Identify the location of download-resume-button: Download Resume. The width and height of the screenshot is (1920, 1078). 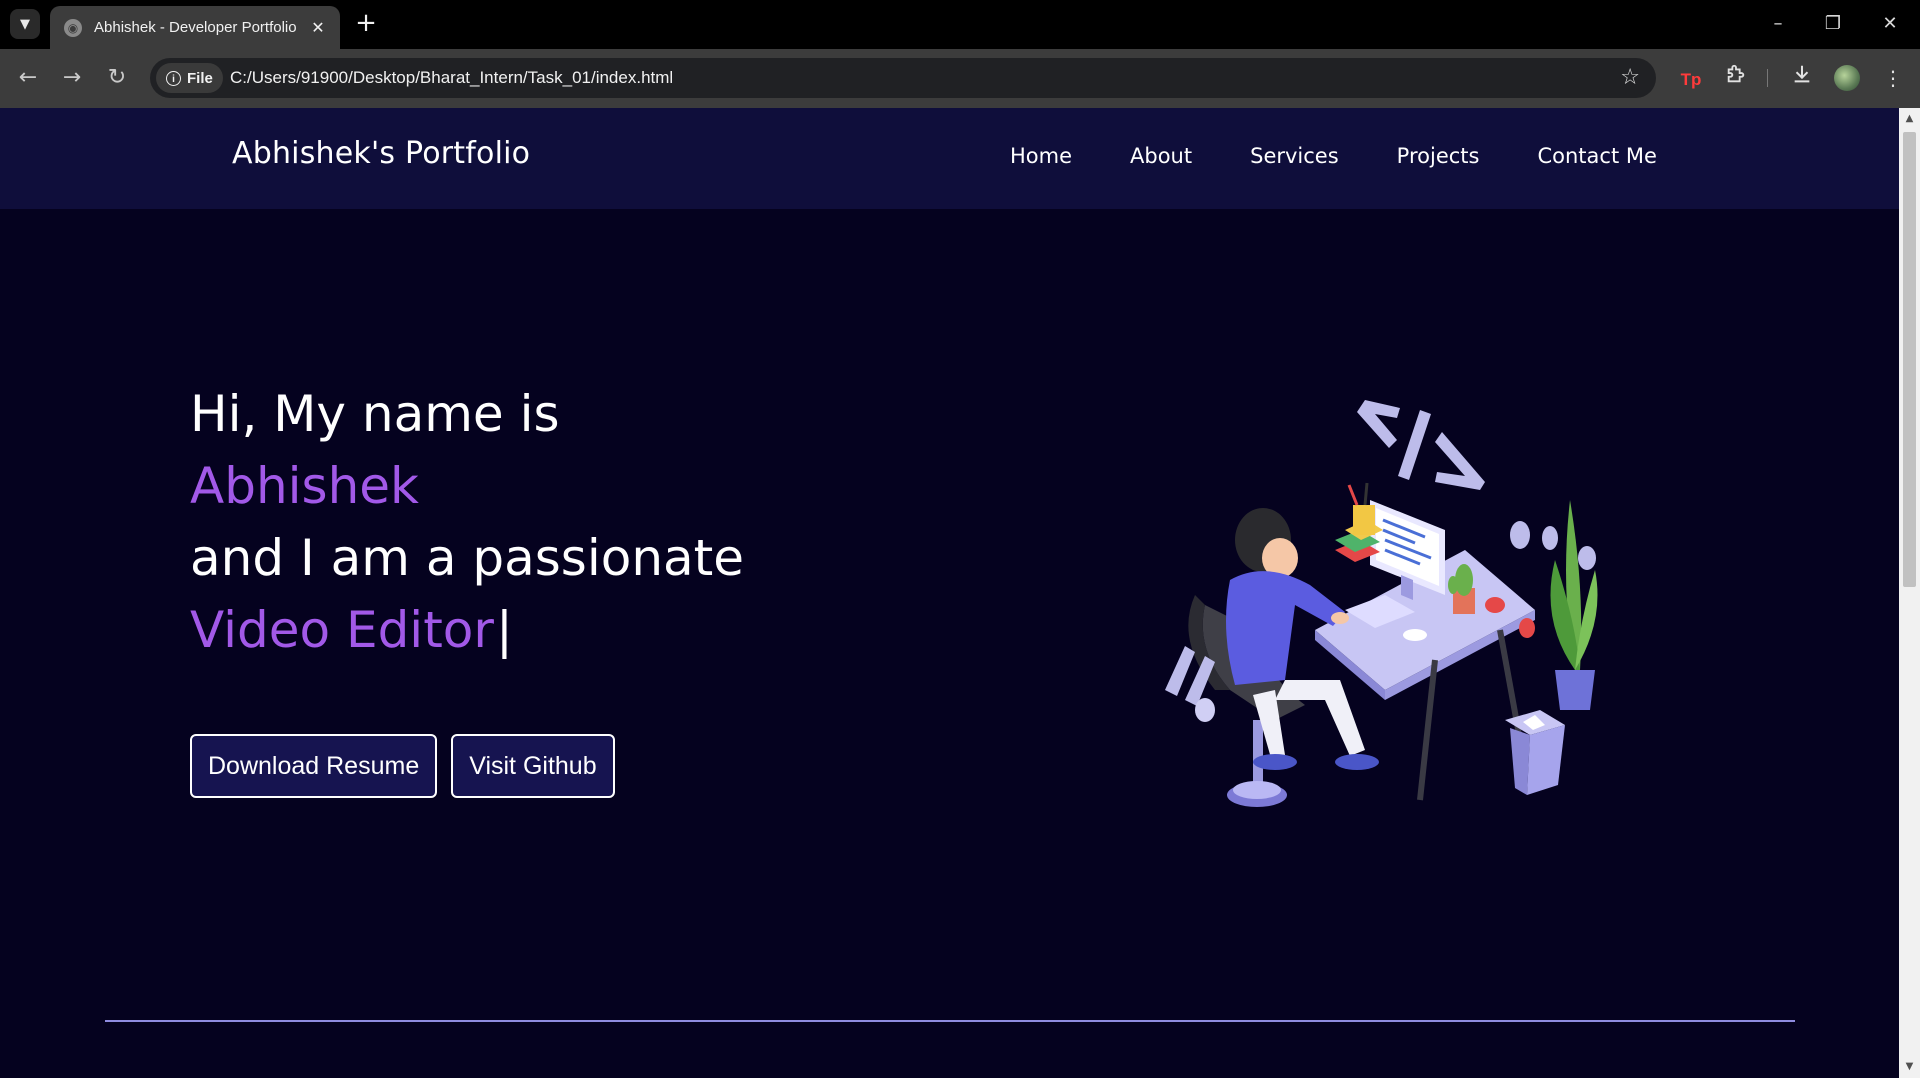
(314, 766).